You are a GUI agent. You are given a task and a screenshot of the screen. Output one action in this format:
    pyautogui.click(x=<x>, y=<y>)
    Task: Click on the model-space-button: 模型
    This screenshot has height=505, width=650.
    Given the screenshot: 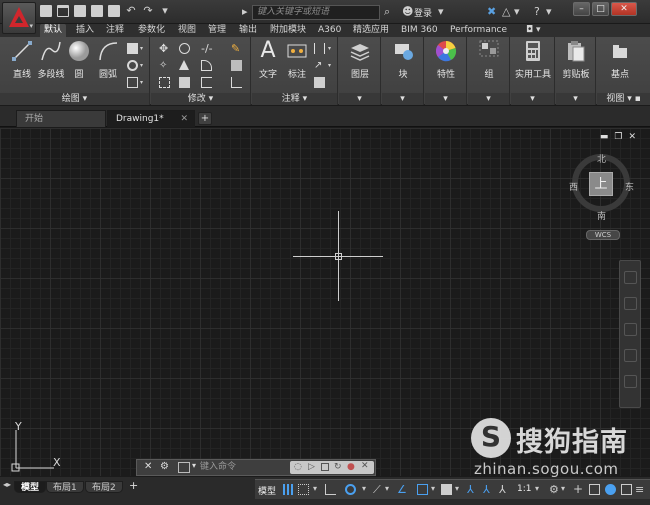 What is the action you would take?
    pyautogui.click(x=267, y=490)
    